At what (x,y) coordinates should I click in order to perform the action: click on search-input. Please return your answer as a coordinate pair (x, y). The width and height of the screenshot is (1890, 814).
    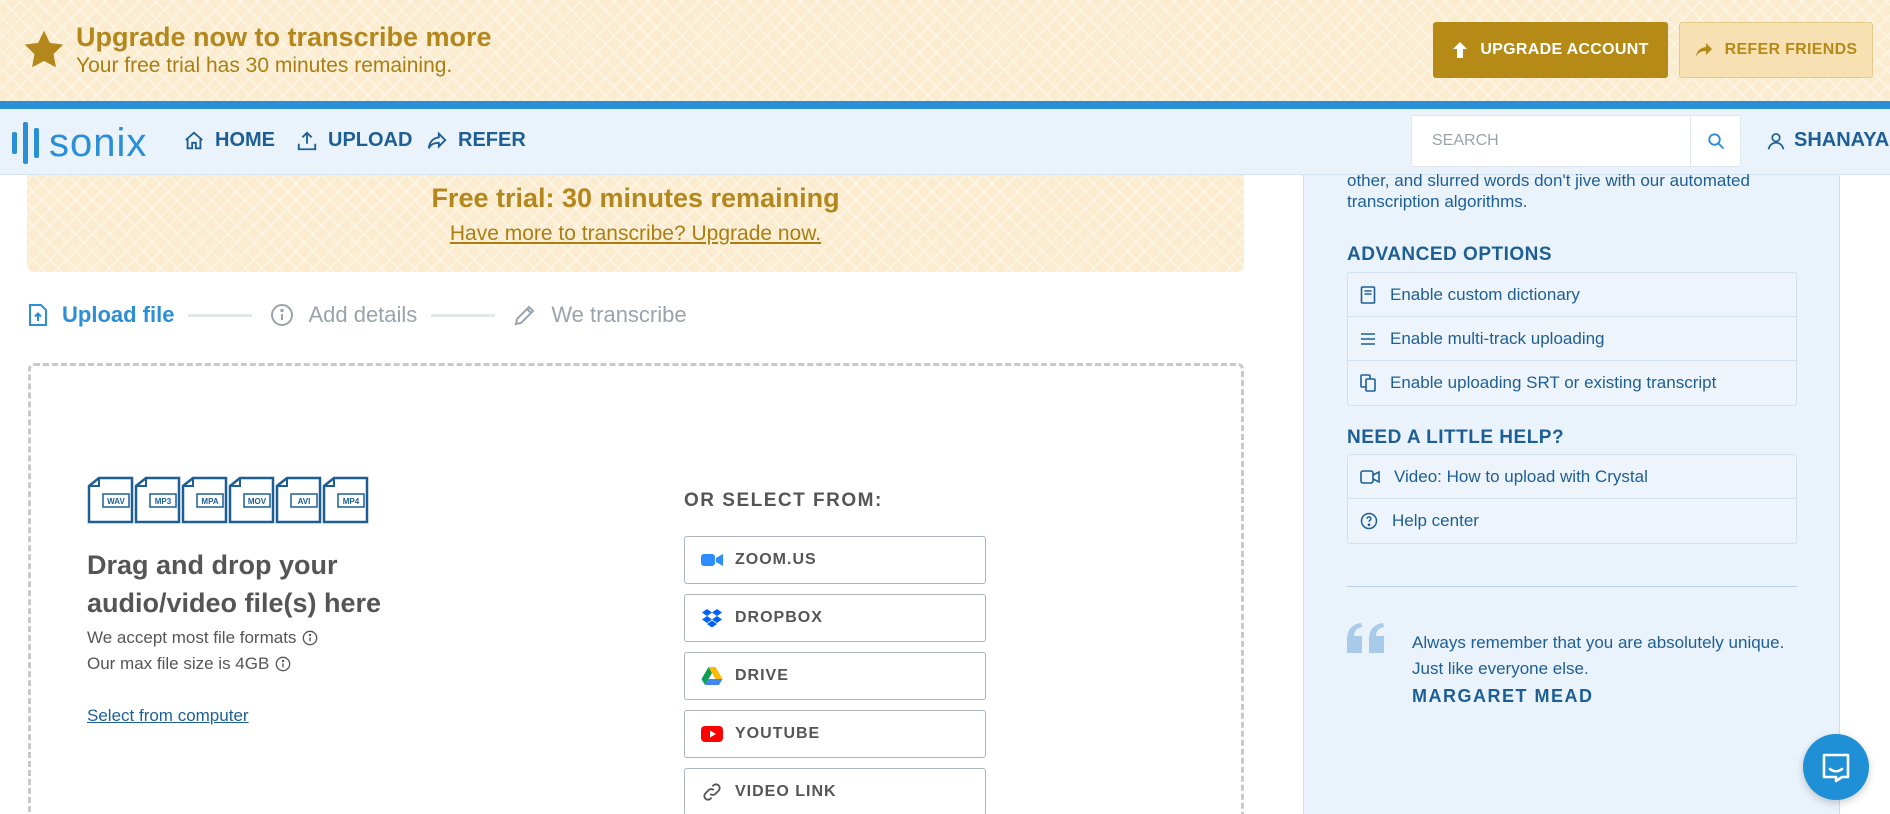
    Looking at the image, I should click on (1551, 141).